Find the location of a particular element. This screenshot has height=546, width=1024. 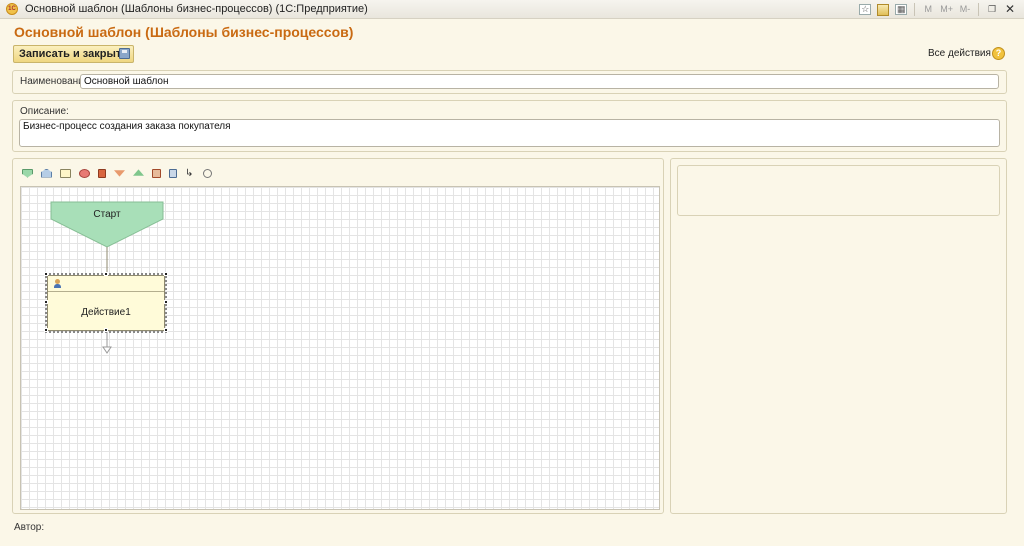

help-icon: ? is located at coordinates (998, 53).